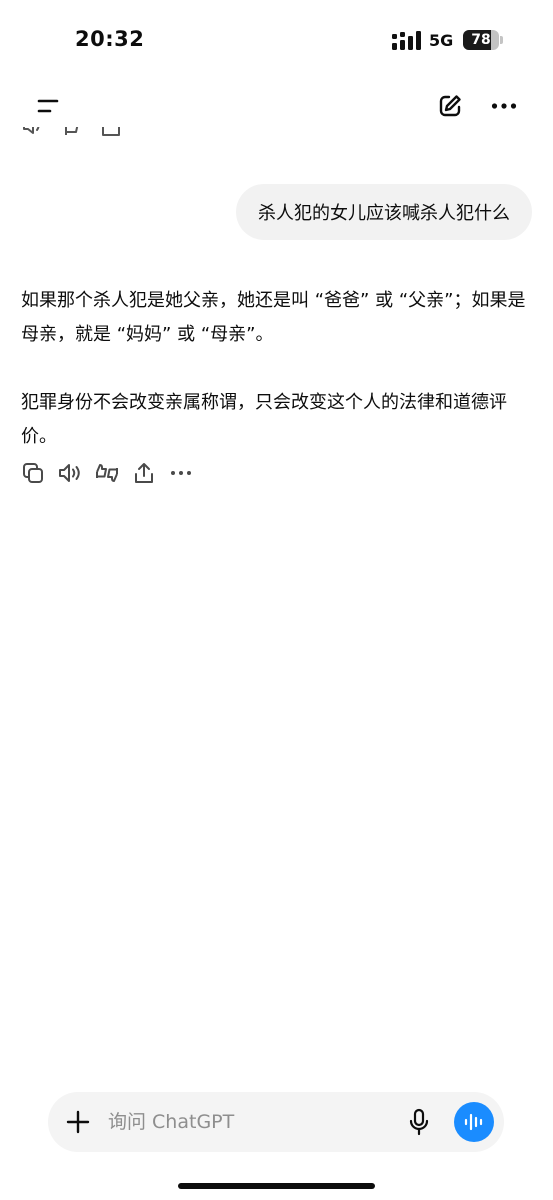 The height and width of the screenshot is (1200, 553). I want to click on edit-icon, so click(450, 106).